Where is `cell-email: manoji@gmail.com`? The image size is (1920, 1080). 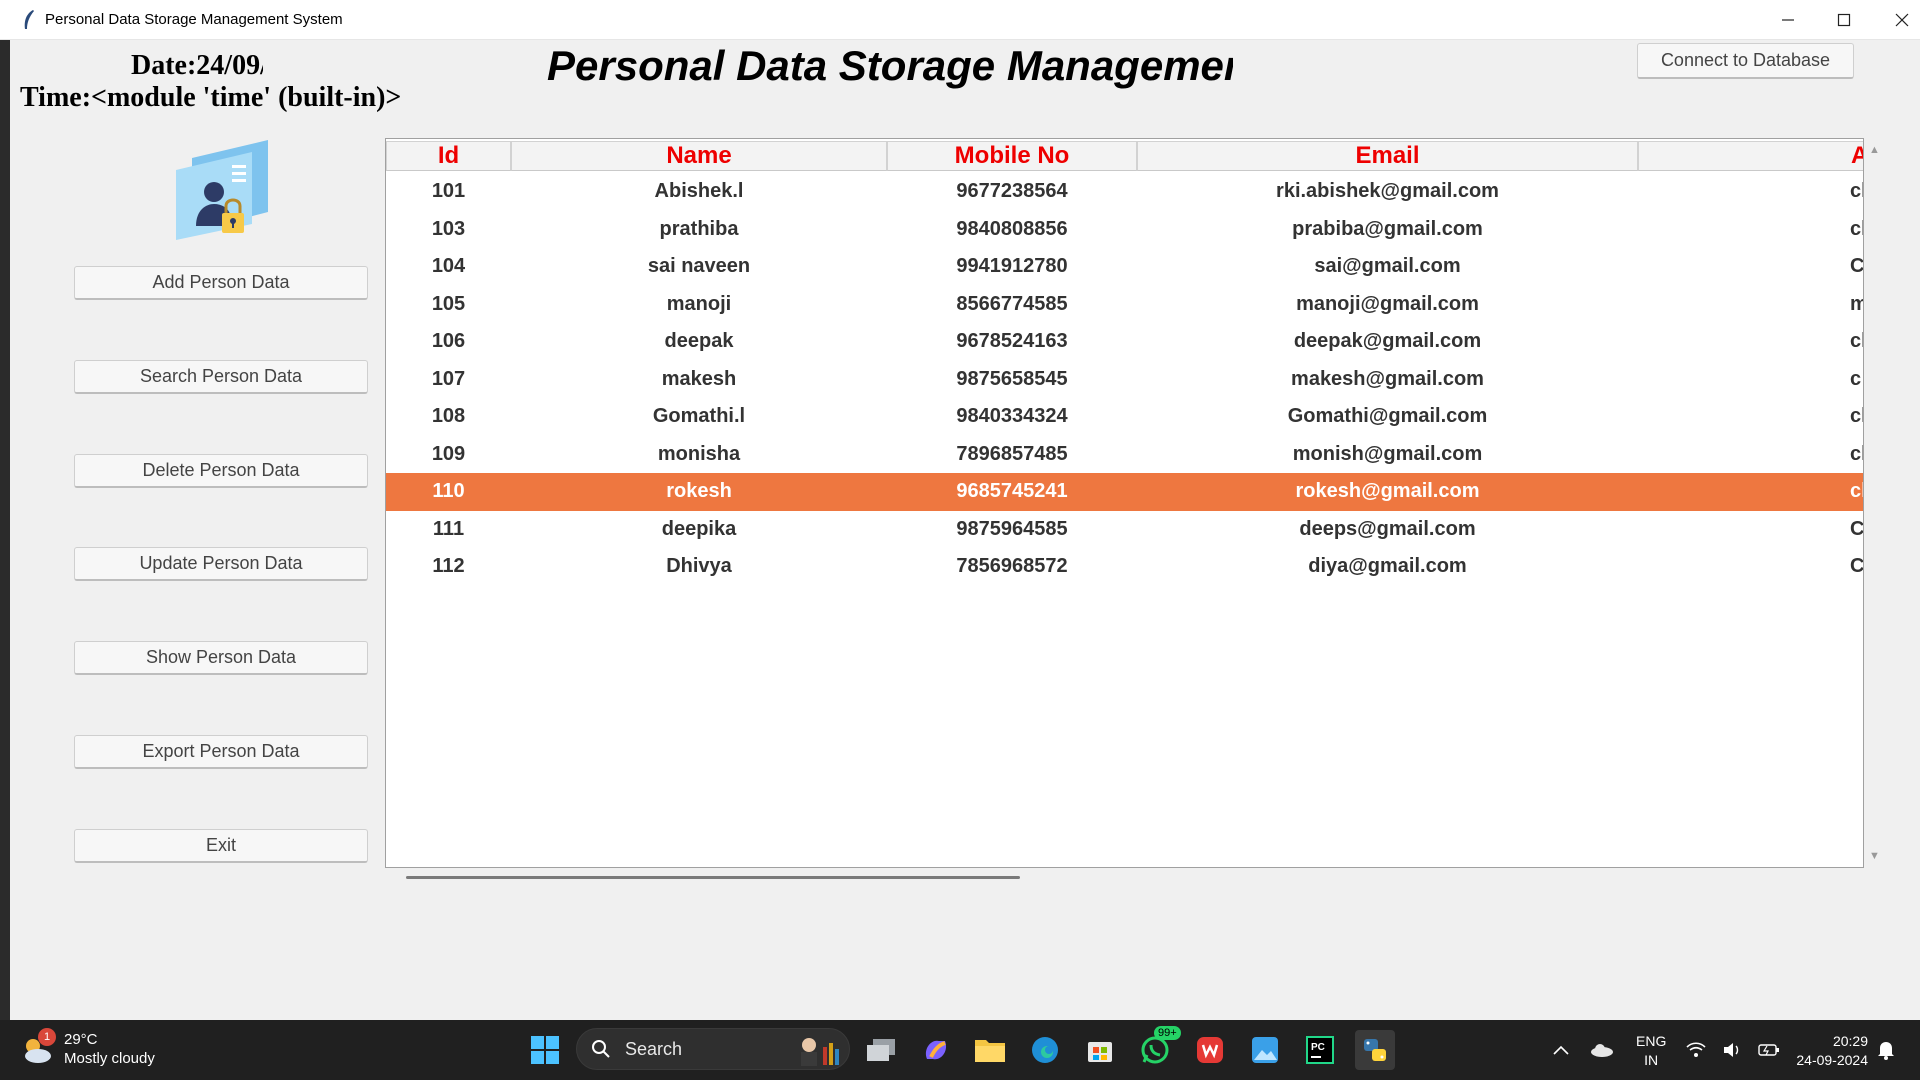
cell-email: manoji@gmail.com is located at coordinates (1387, 303).